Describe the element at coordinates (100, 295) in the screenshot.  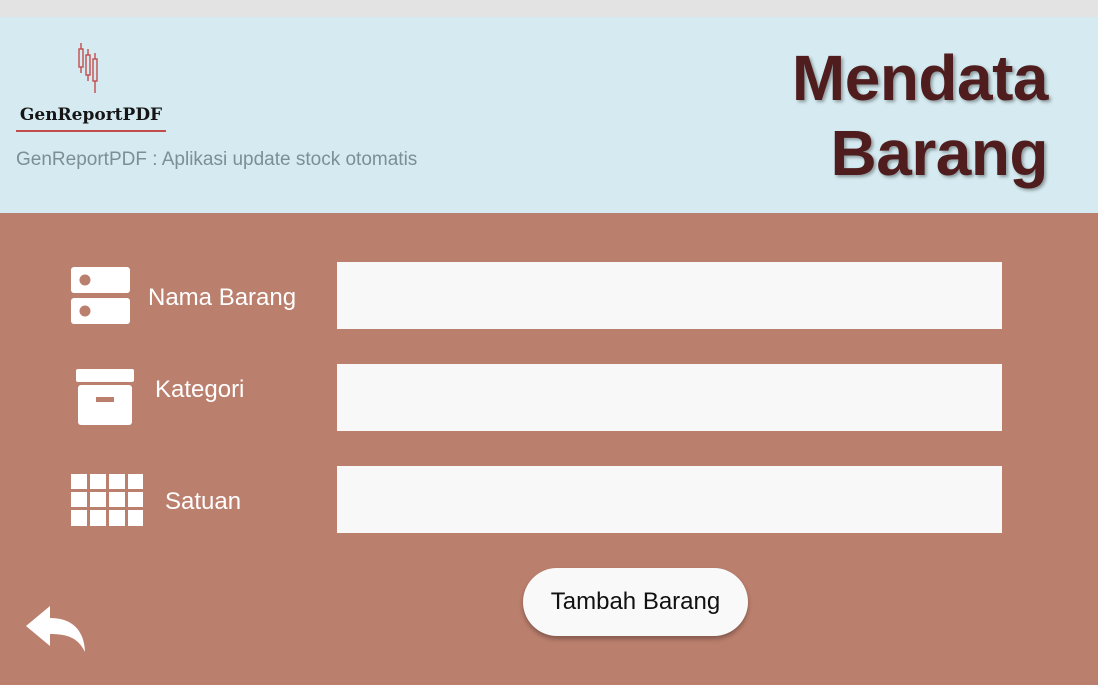
I see `server-icon` at that location.